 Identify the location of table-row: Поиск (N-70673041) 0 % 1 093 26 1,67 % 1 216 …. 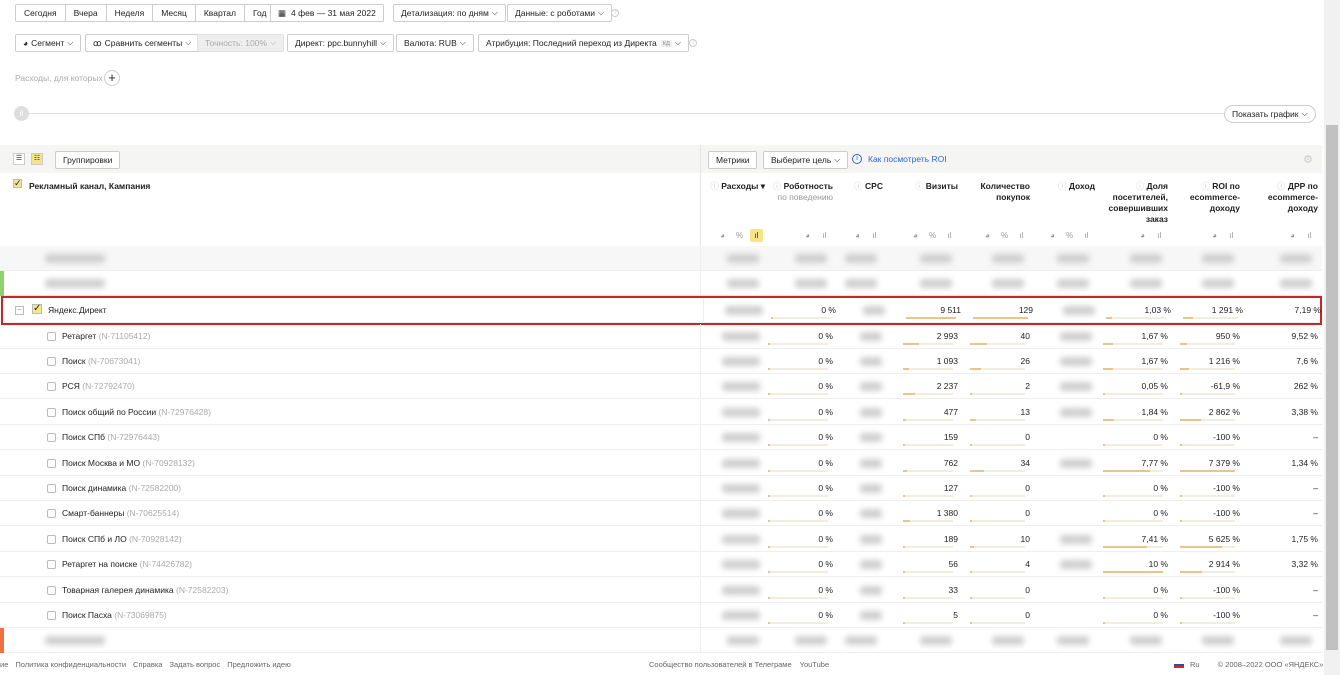
(661, 361).